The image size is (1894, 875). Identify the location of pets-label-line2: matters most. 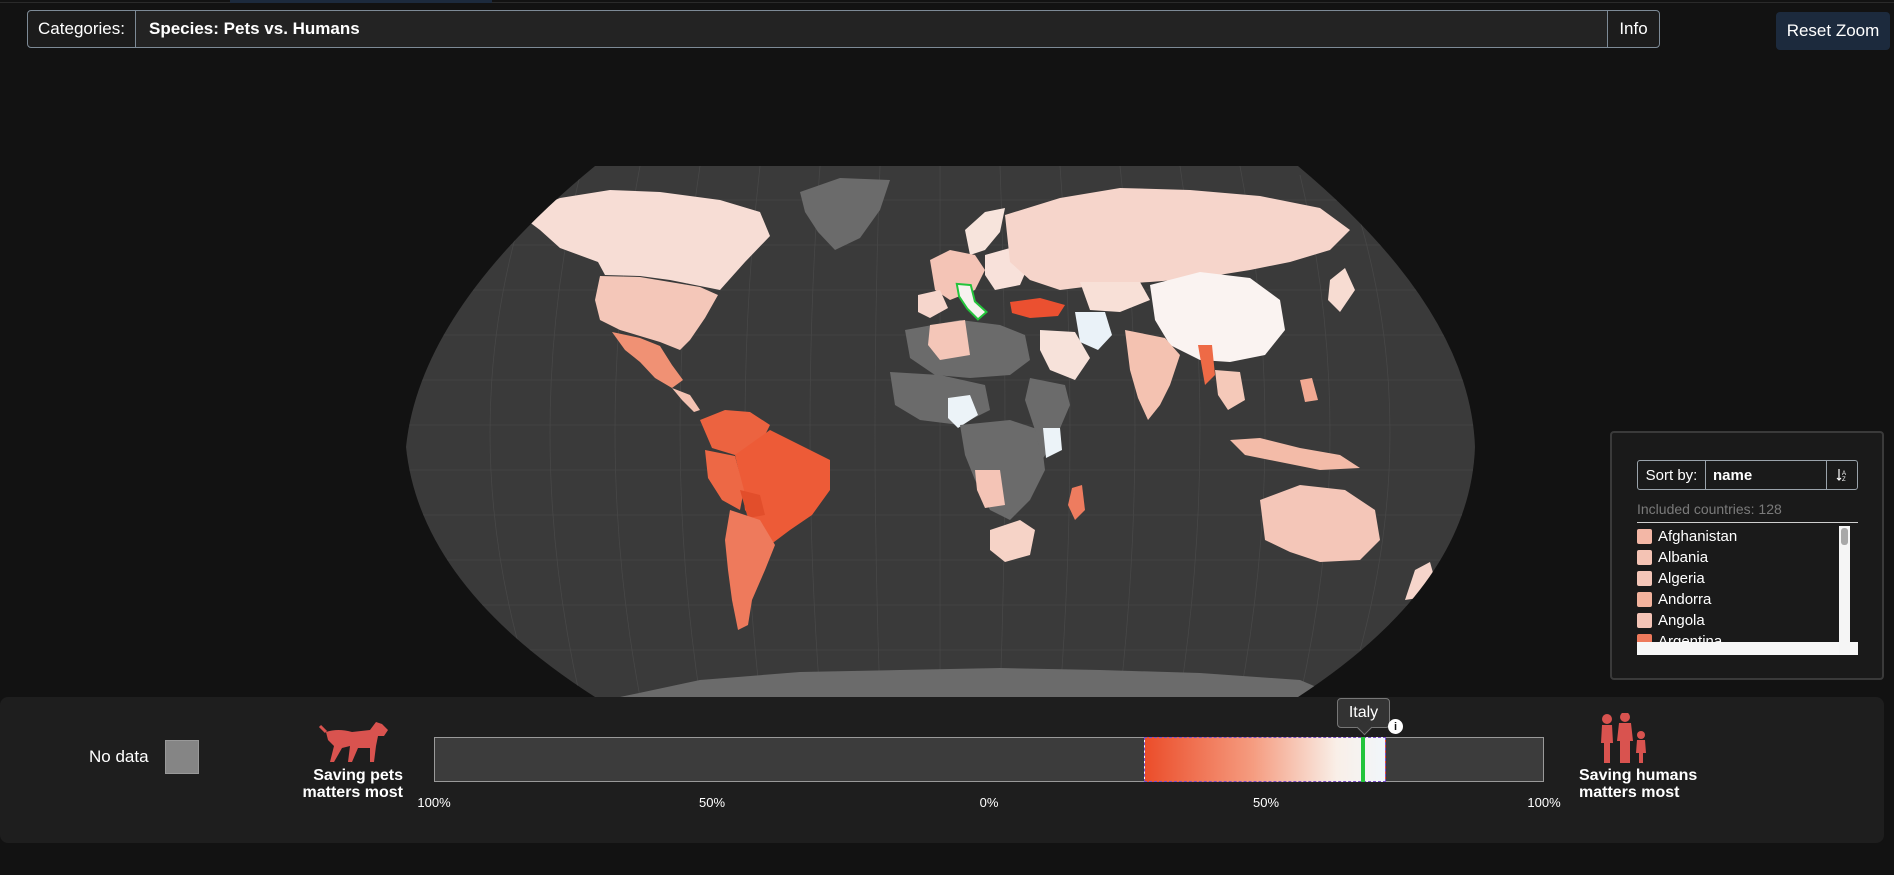
(352, 792).